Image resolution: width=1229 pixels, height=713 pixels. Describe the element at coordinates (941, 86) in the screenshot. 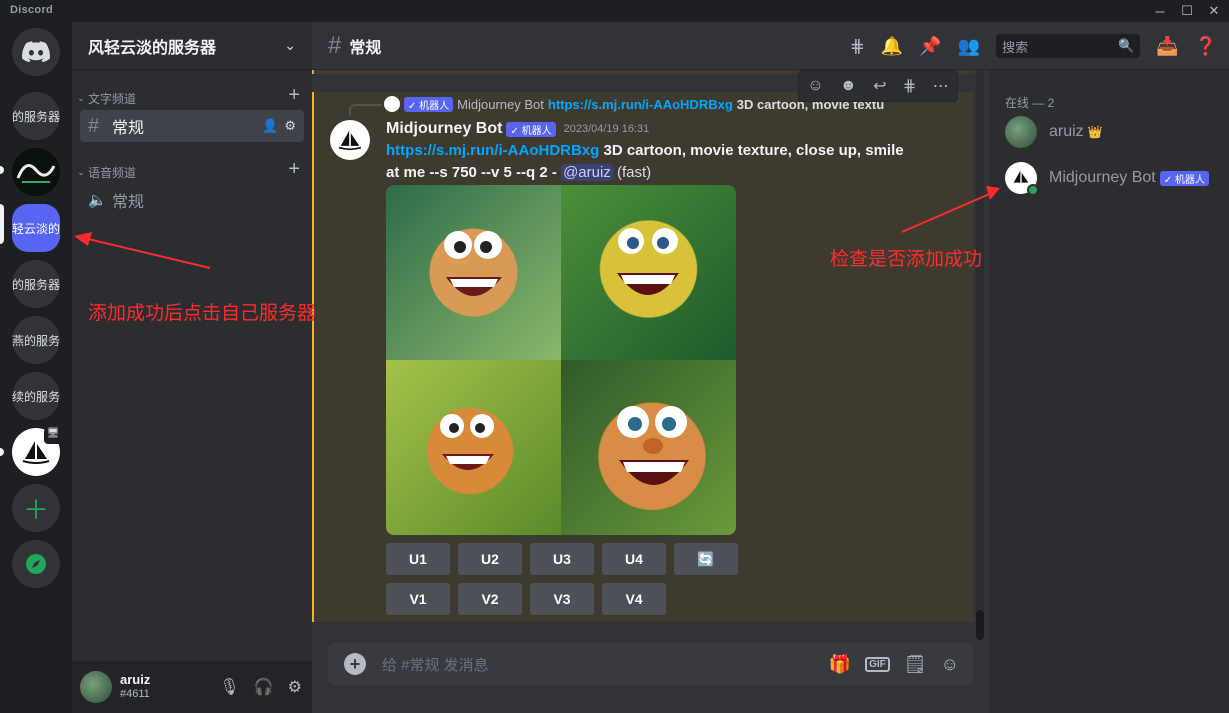

I see `more-icon: ⋯` at that location.